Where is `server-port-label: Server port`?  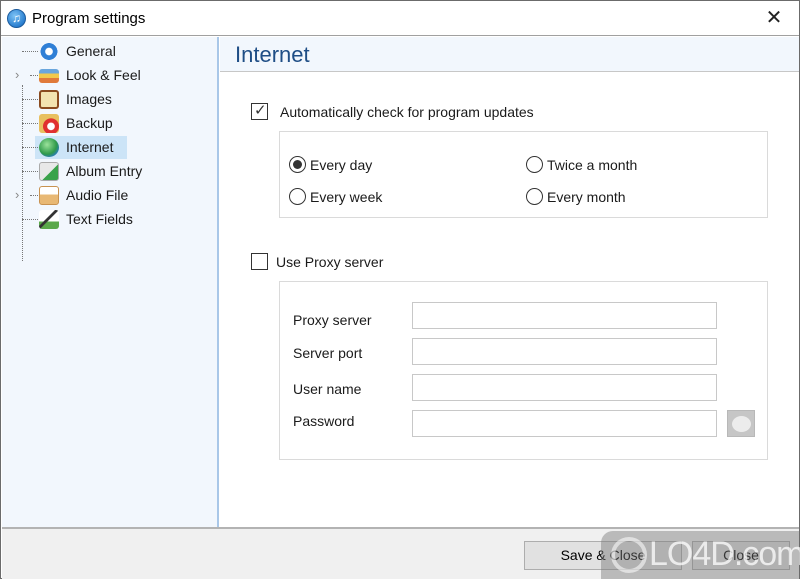
server-port-label: Server port is located at coordinates (328, 353).